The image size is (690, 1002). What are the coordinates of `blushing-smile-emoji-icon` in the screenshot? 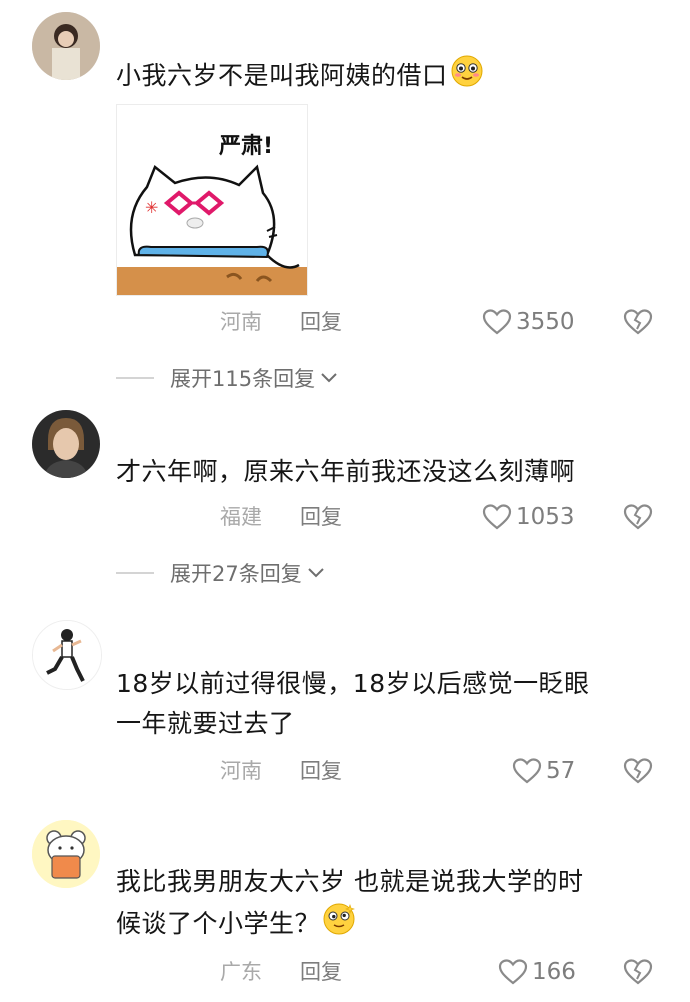 It's located at (467, 77).